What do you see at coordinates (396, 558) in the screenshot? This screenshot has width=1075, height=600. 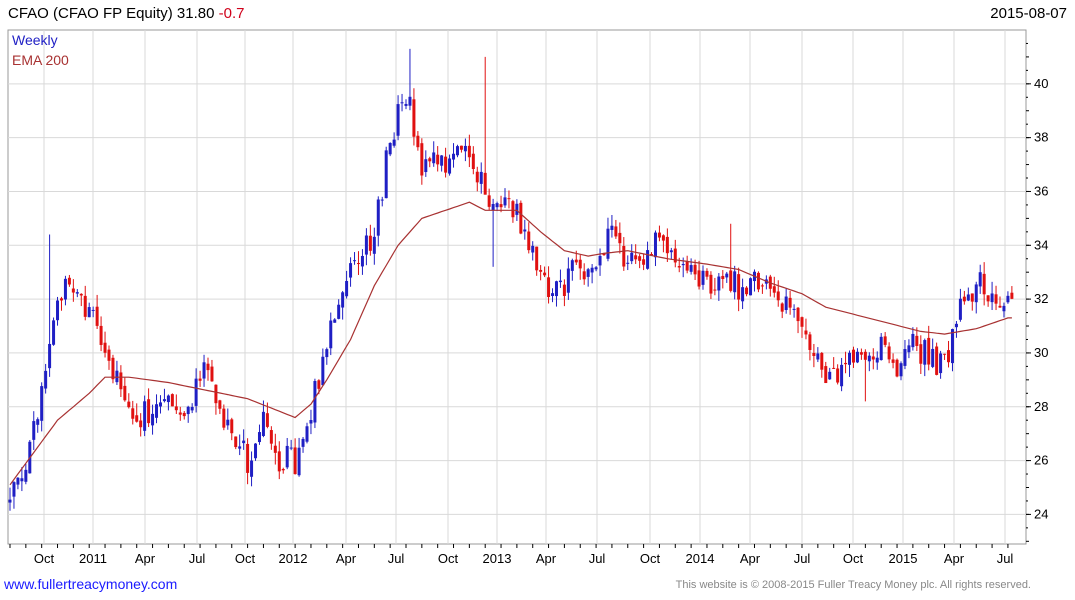 I see `x-tick-label: Jul` at bounding box center [396, 558].